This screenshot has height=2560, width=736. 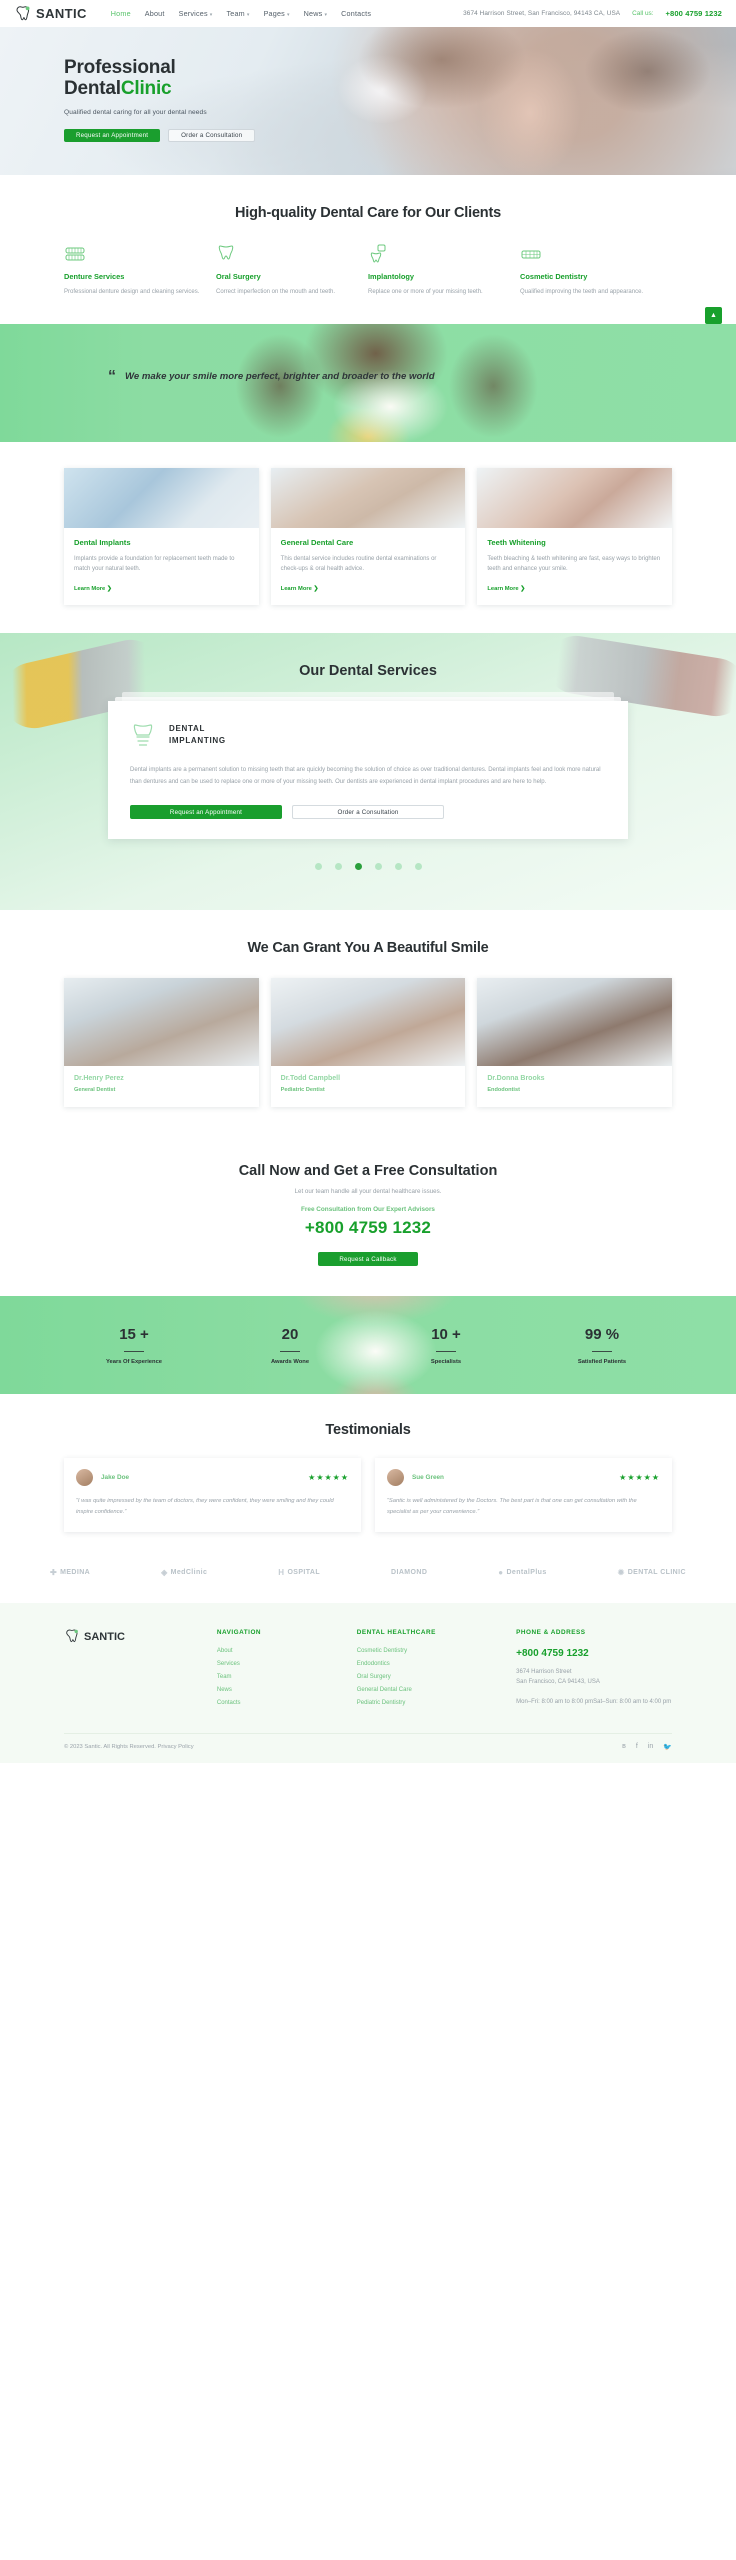 I want to click on footer-address-line2: San Francisco, CA 94143, USA, so click(x=558, y=1682).